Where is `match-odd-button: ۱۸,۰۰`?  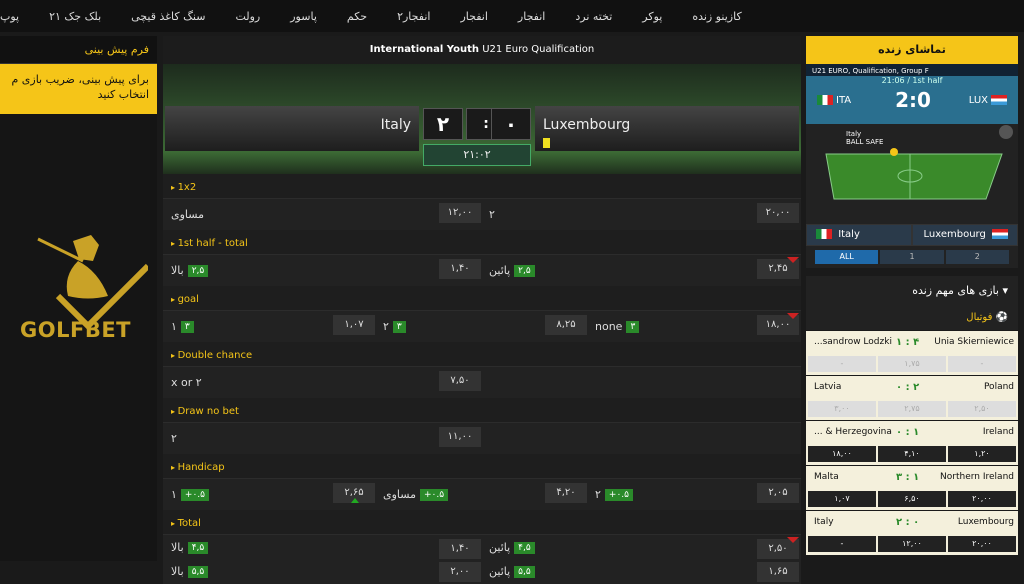
match-odd-button: ۱۸,۰۰ is located at coordinates (842, 454).